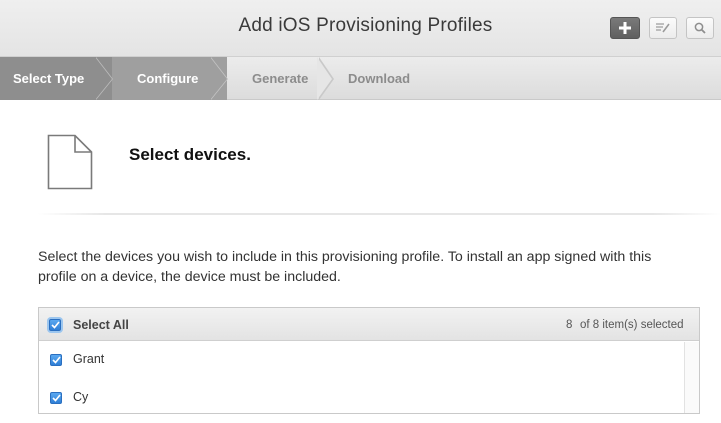 The image size is (721, 423). Describe the element at coordinates (379, 214) in the screenshot. I see `divider` at that location.